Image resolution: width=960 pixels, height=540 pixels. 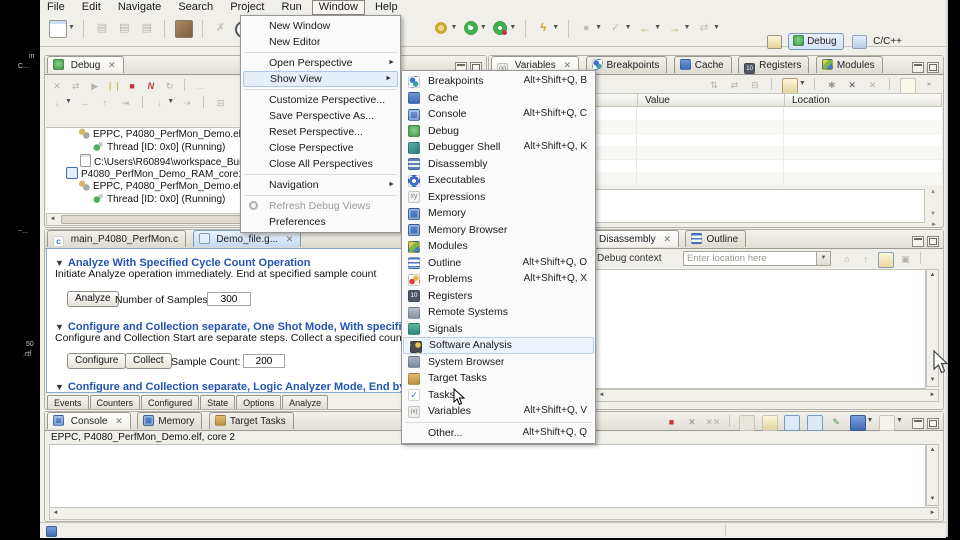 I want to click on new-expression-icon: ✱, so click(x=832, y=85).